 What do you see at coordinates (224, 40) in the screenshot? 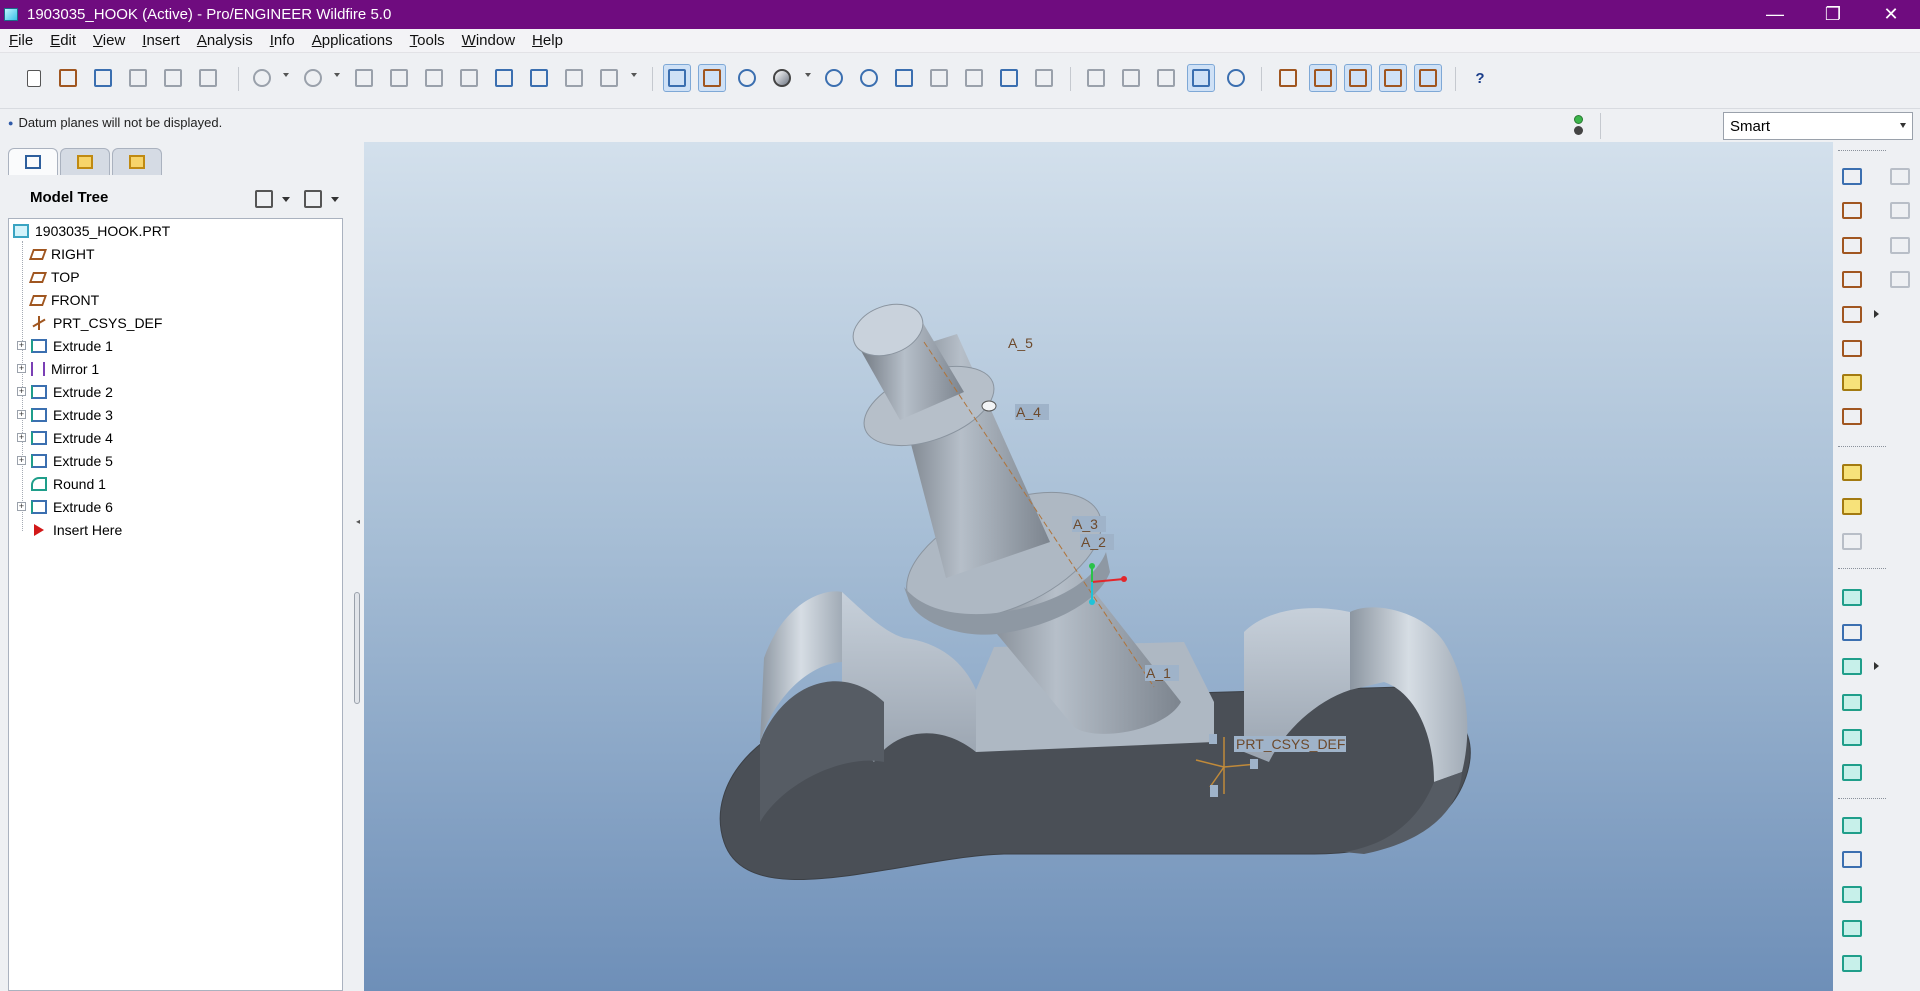
I see `menu-analysis: Analysis` at bounding box center [224, 40].